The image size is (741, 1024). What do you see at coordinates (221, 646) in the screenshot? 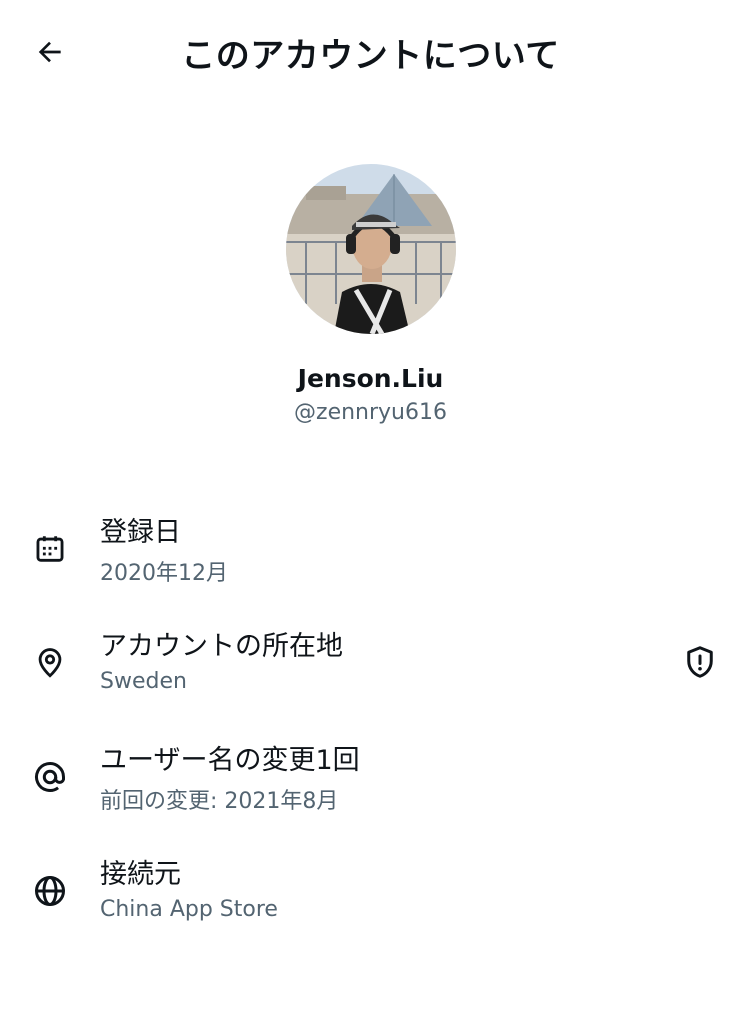
I see `info-label-location: アカウントの所在地` at bounding box center [221, 646].